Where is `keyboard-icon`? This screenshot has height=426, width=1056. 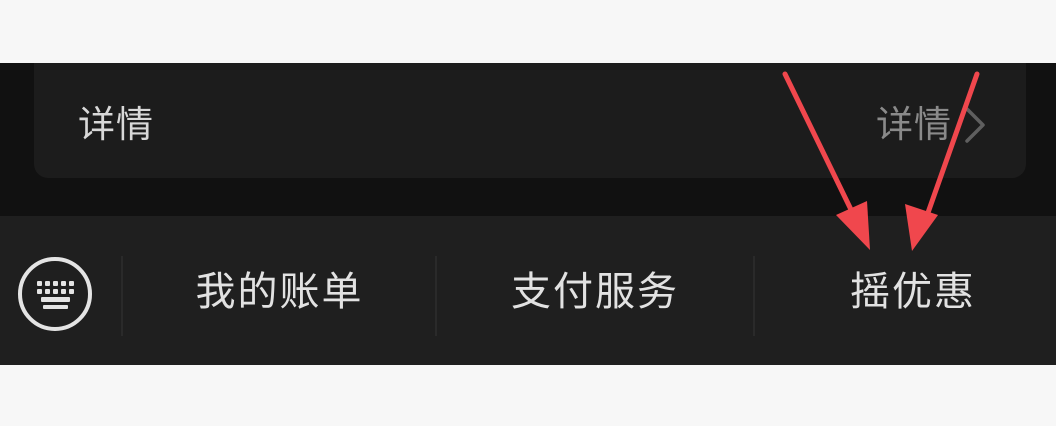
keyboard-icon is located at coordinates (55, 295).